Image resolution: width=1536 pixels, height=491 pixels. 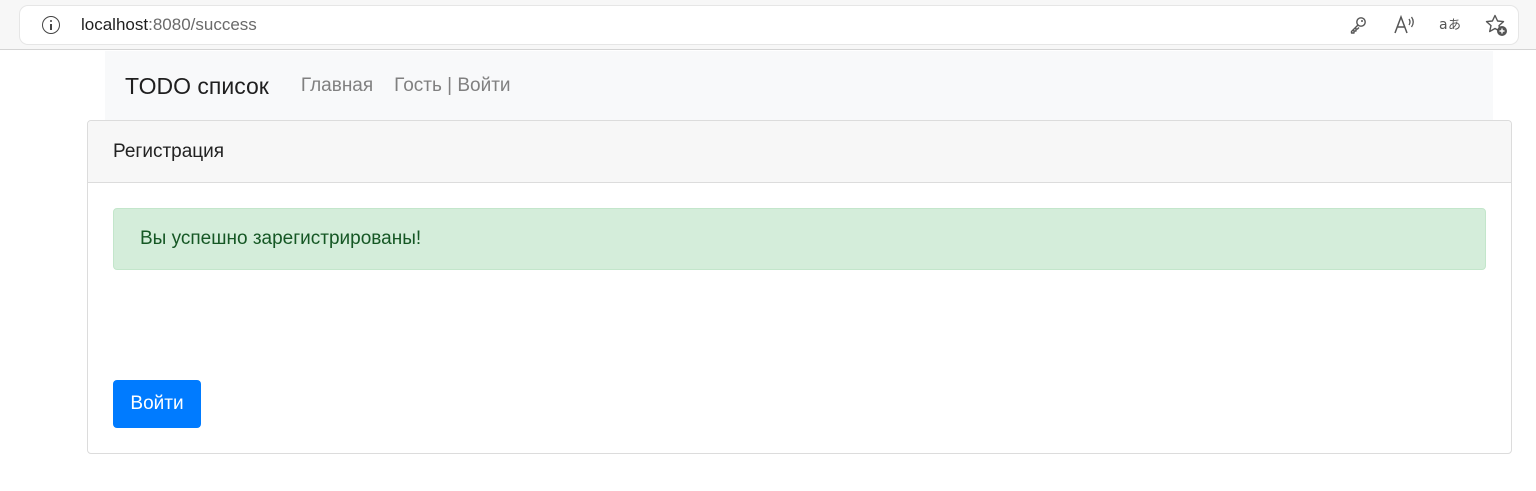 What do you see at coordinates (202, 24) in the screenshot?
I see `url-path: :8080/success` at bounding box center [202, 24].